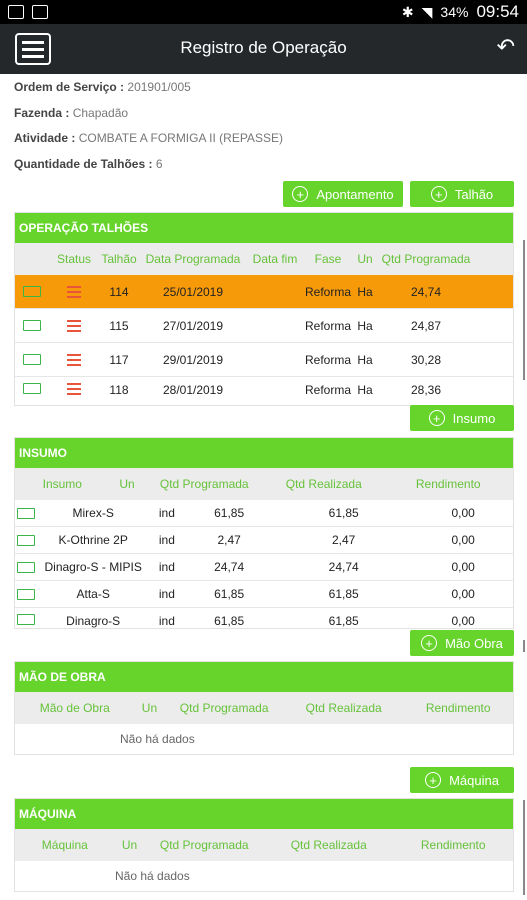  I want to click on table-row: K-Othrine 2P ind 2,47 2,47 0,00, so click(264, 540).